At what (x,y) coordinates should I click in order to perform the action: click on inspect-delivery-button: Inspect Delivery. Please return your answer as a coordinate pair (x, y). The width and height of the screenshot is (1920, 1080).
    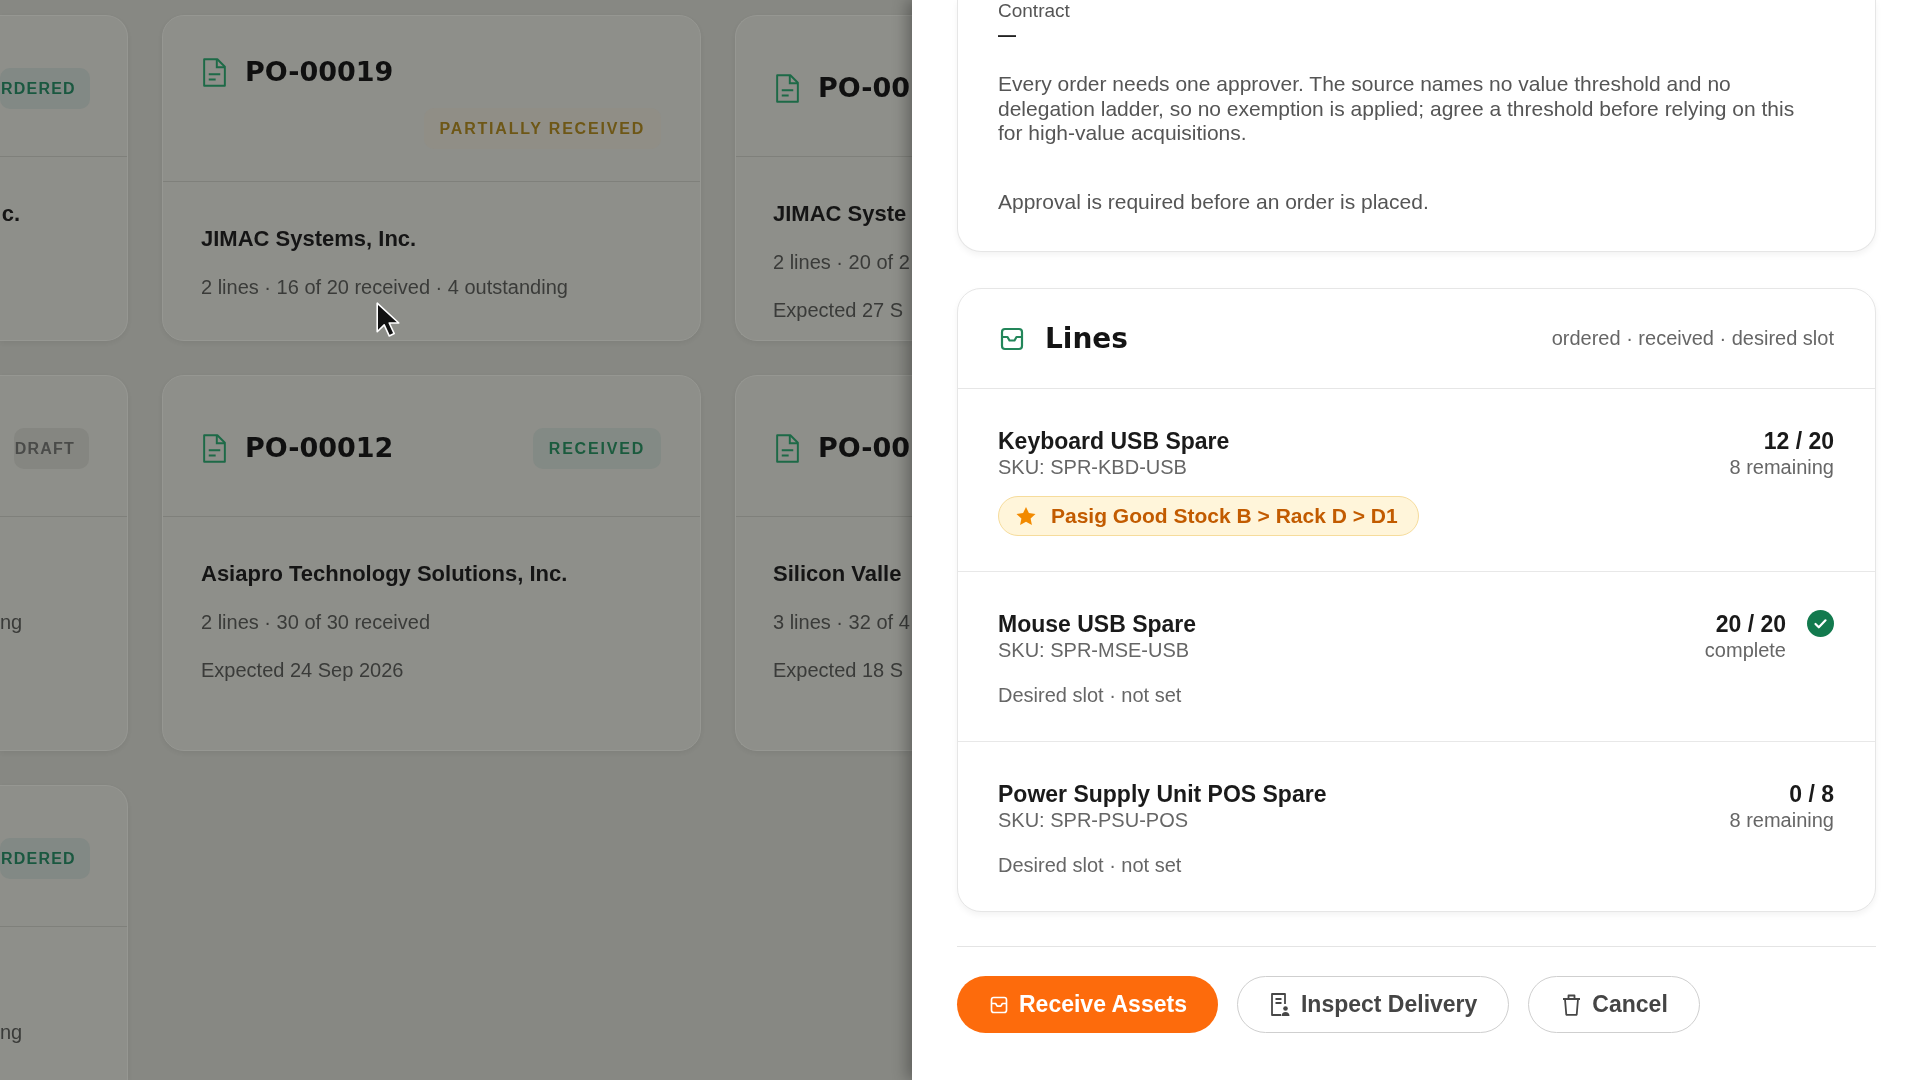
    Looking at the image, I should click on (1373, 1004).